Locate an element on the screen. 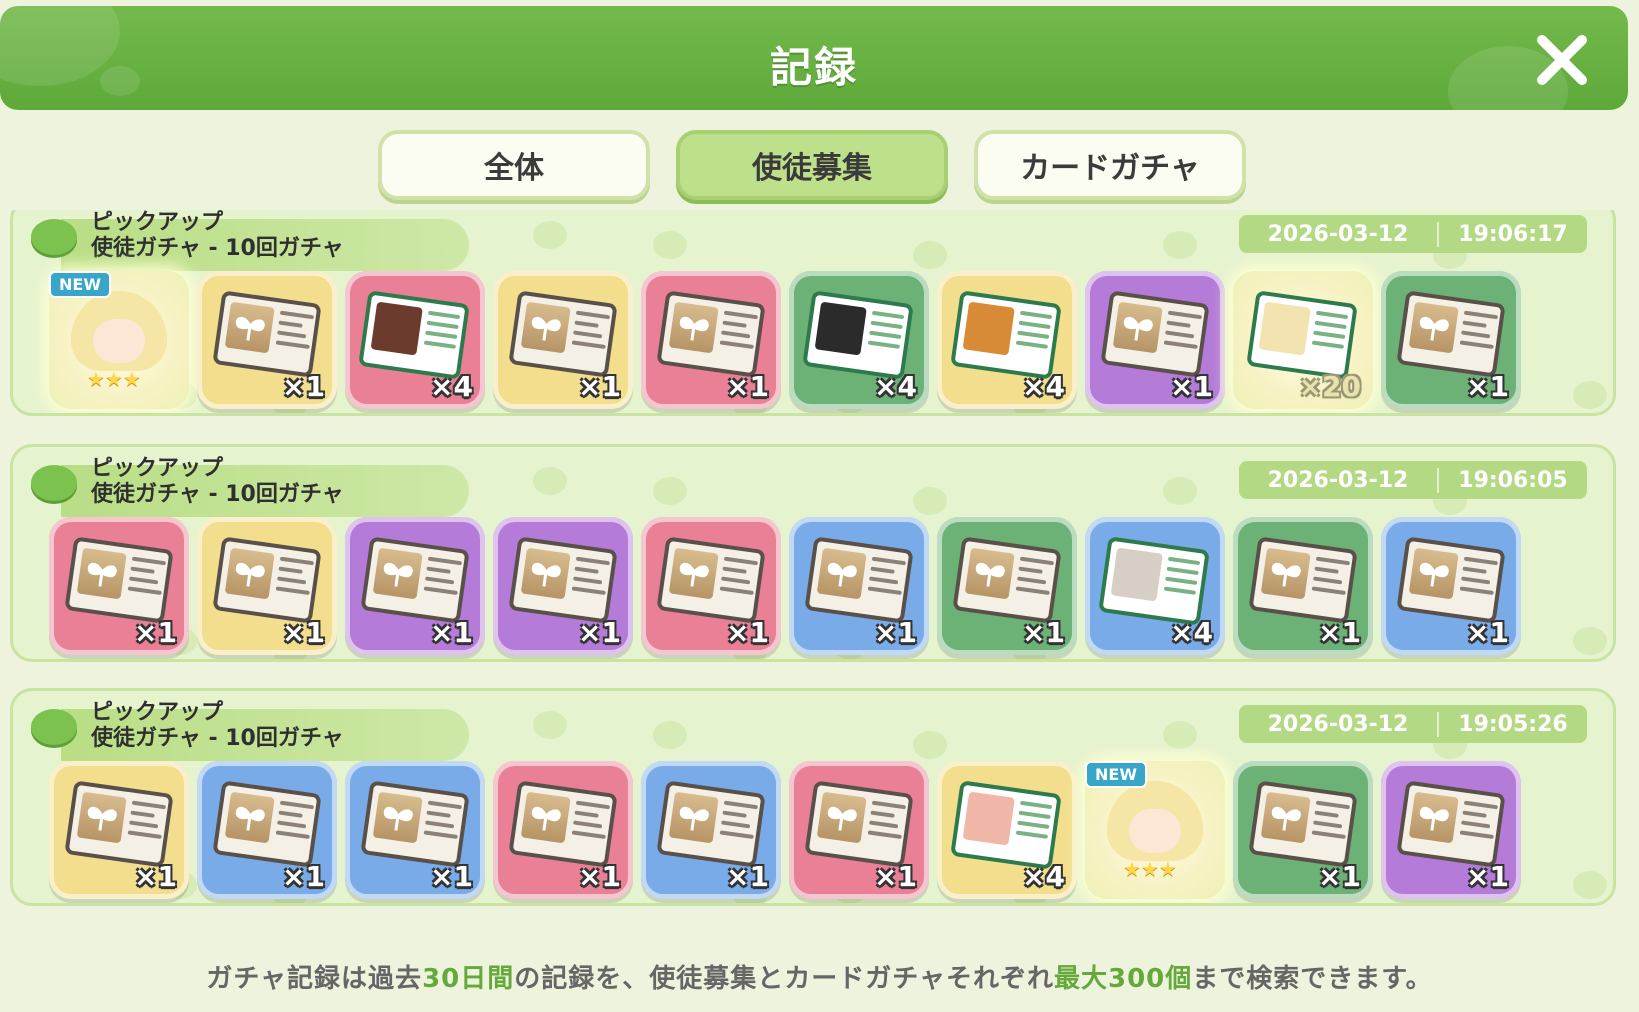 The image size is (1639, 1012). reward-quantity: ×20 is located at coordinates (1329, 386).